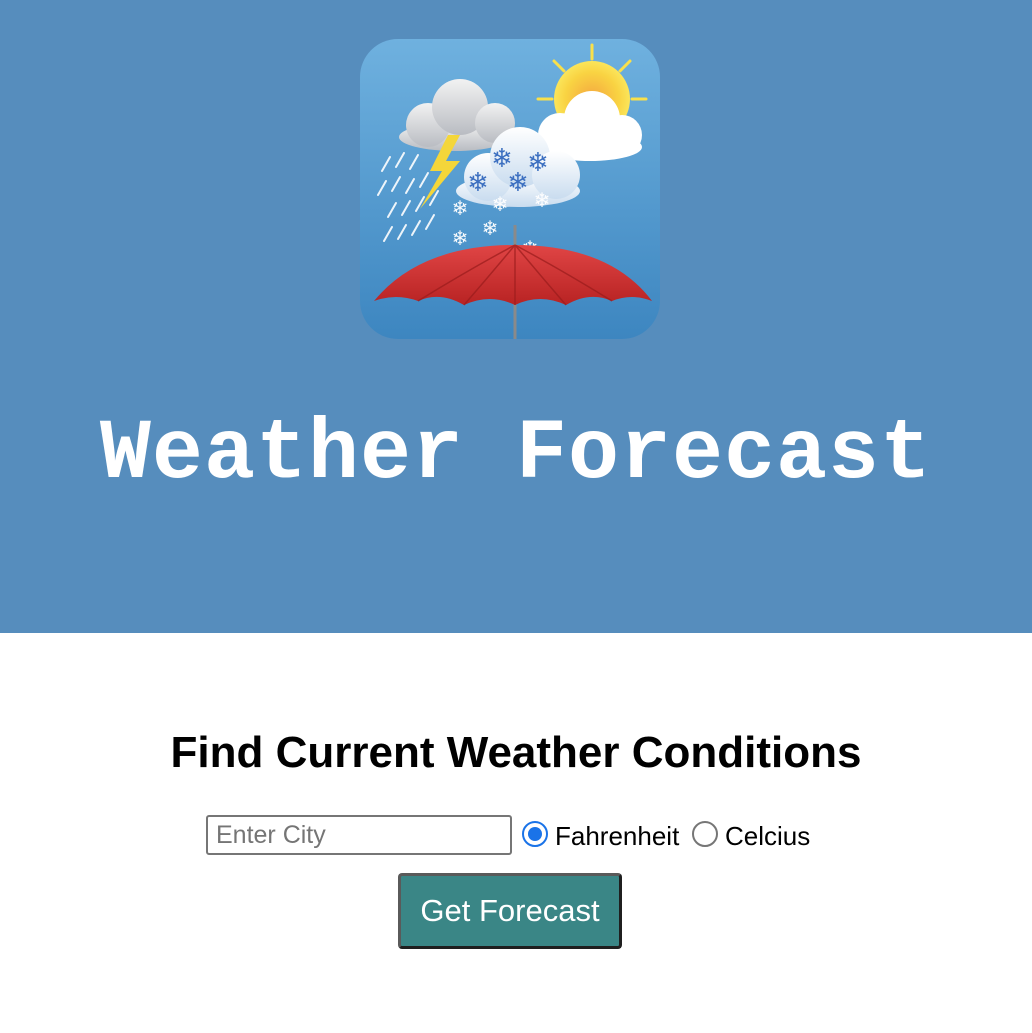  I want to click on celcius-radio, so click(705, 834).